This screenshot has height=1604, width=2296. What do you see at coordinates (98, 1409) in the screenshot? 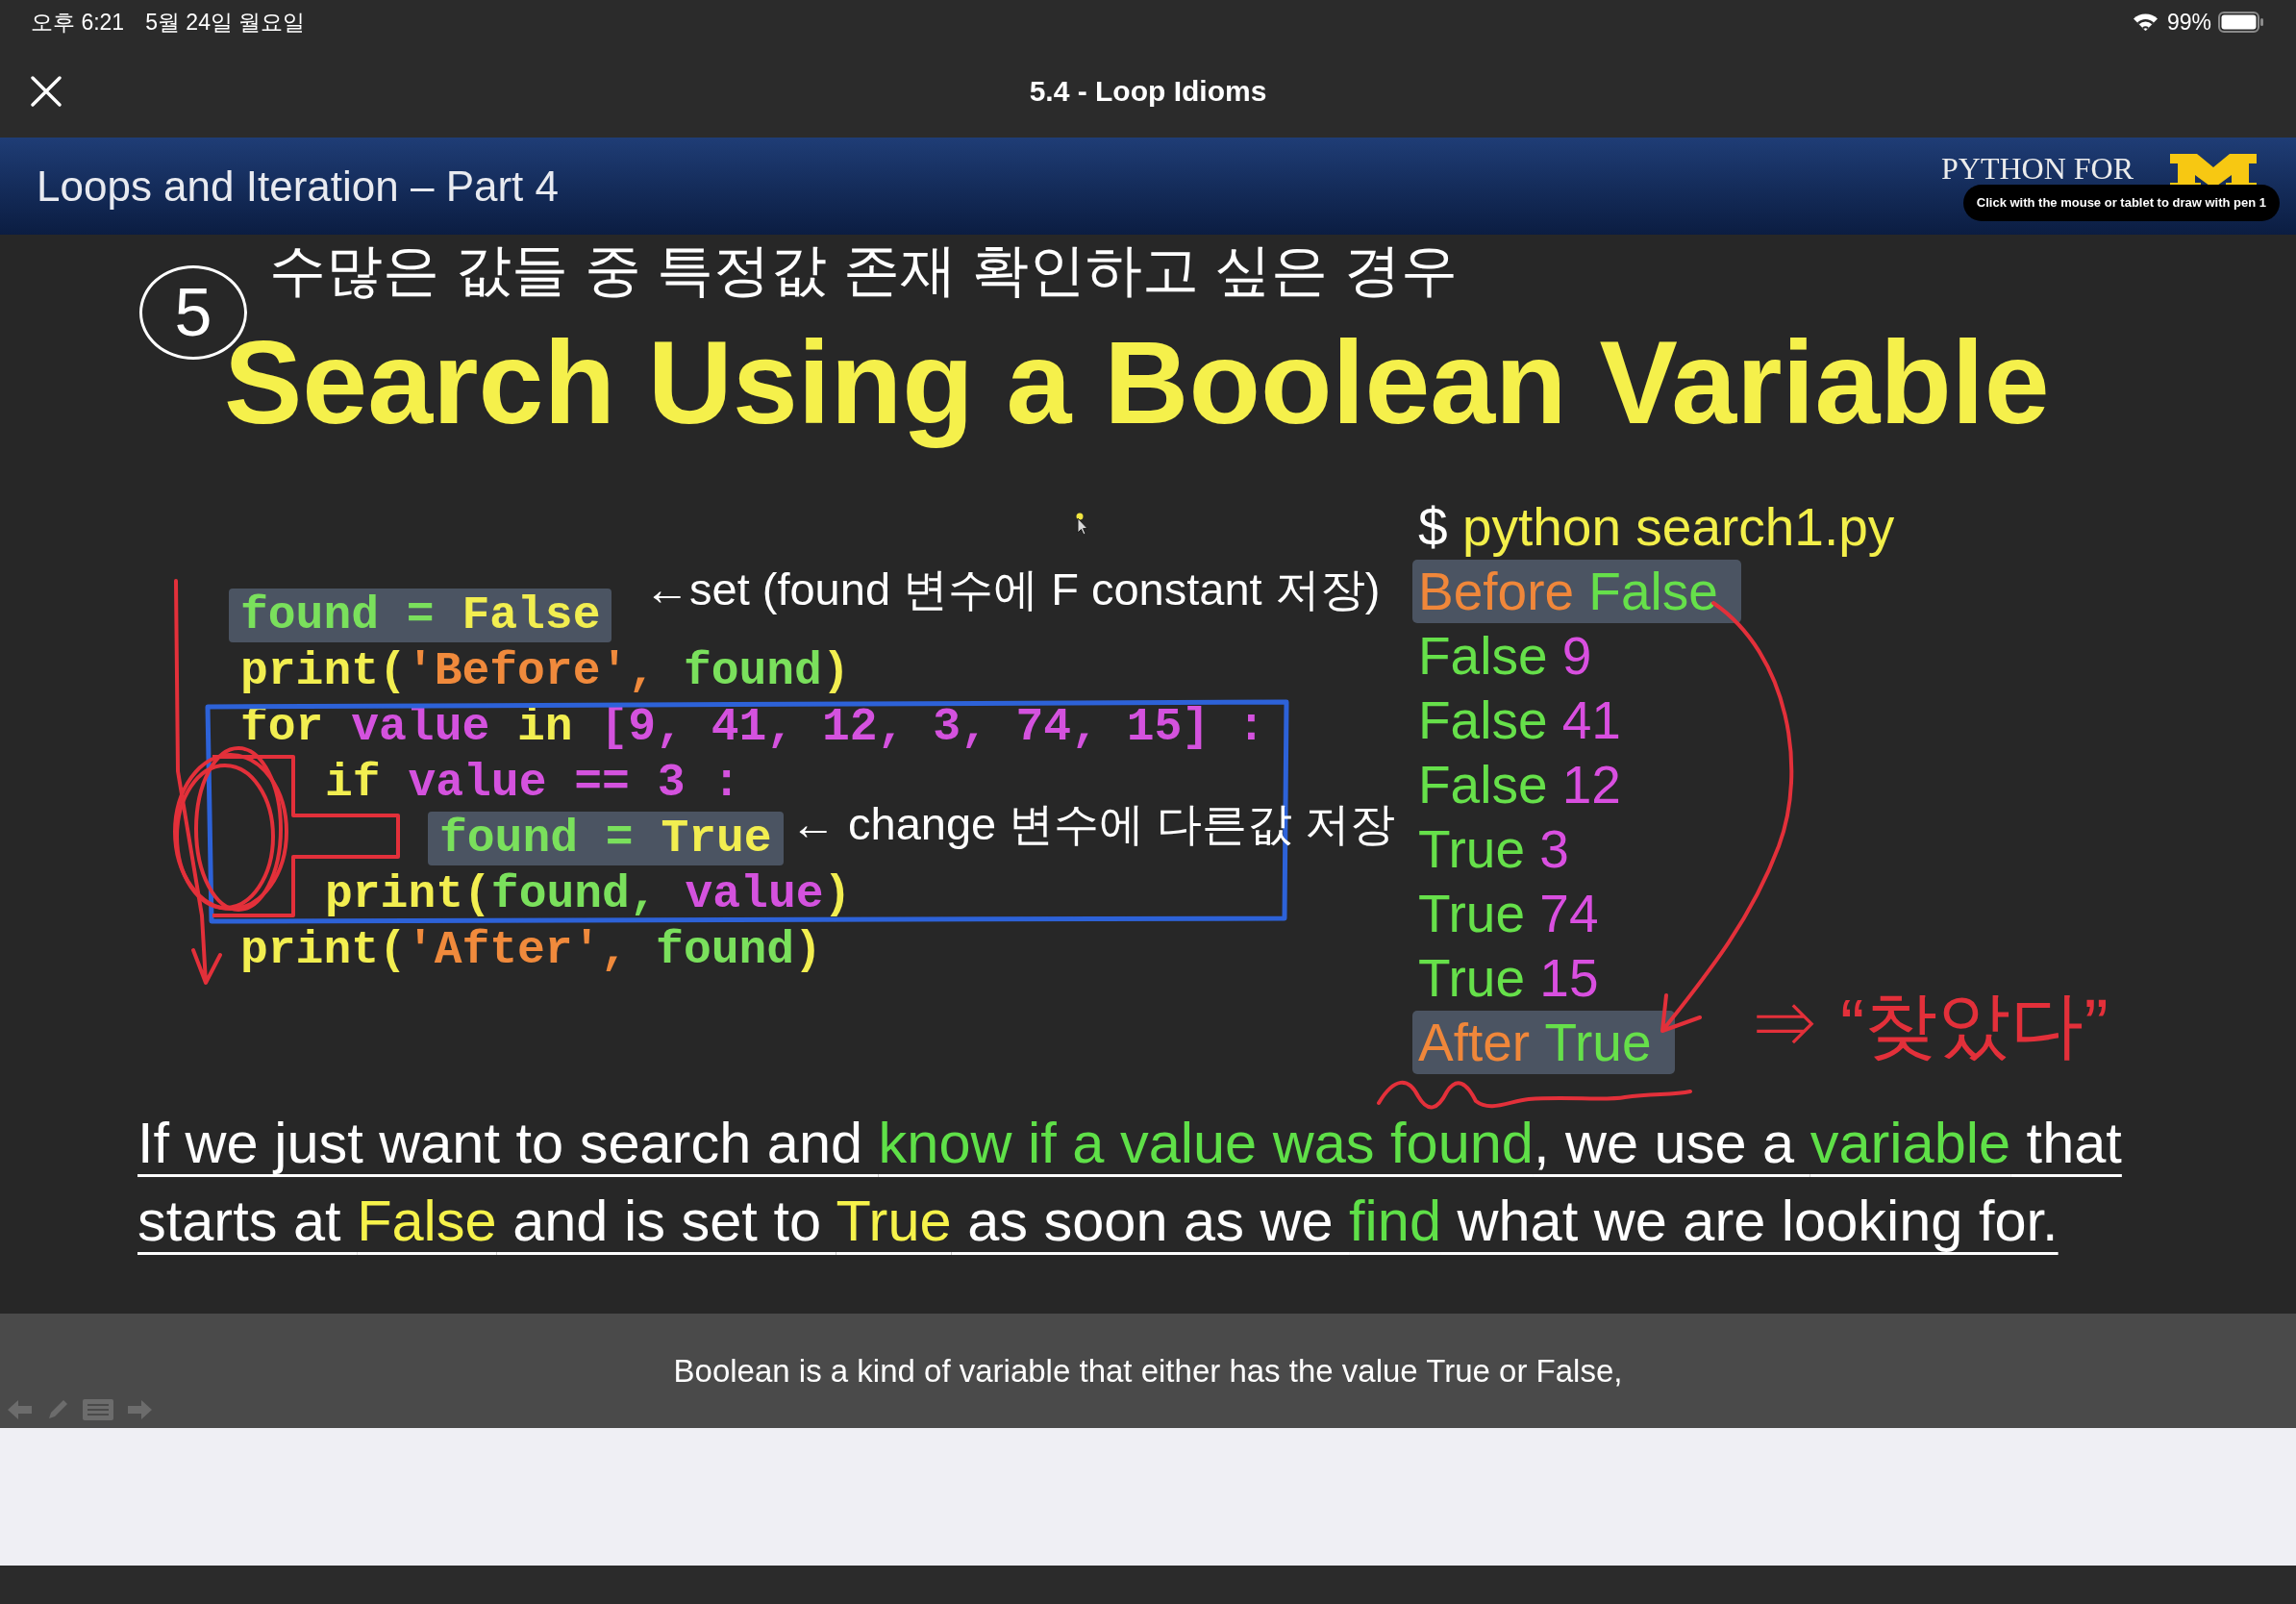
I see `list-icon` at bounding box center [98, 1409].